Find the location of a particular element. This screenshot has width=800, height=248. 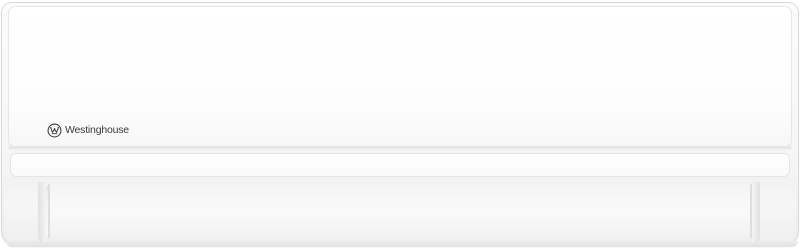

brand-logo: Westinghouse is located at coordinates (88, 130).